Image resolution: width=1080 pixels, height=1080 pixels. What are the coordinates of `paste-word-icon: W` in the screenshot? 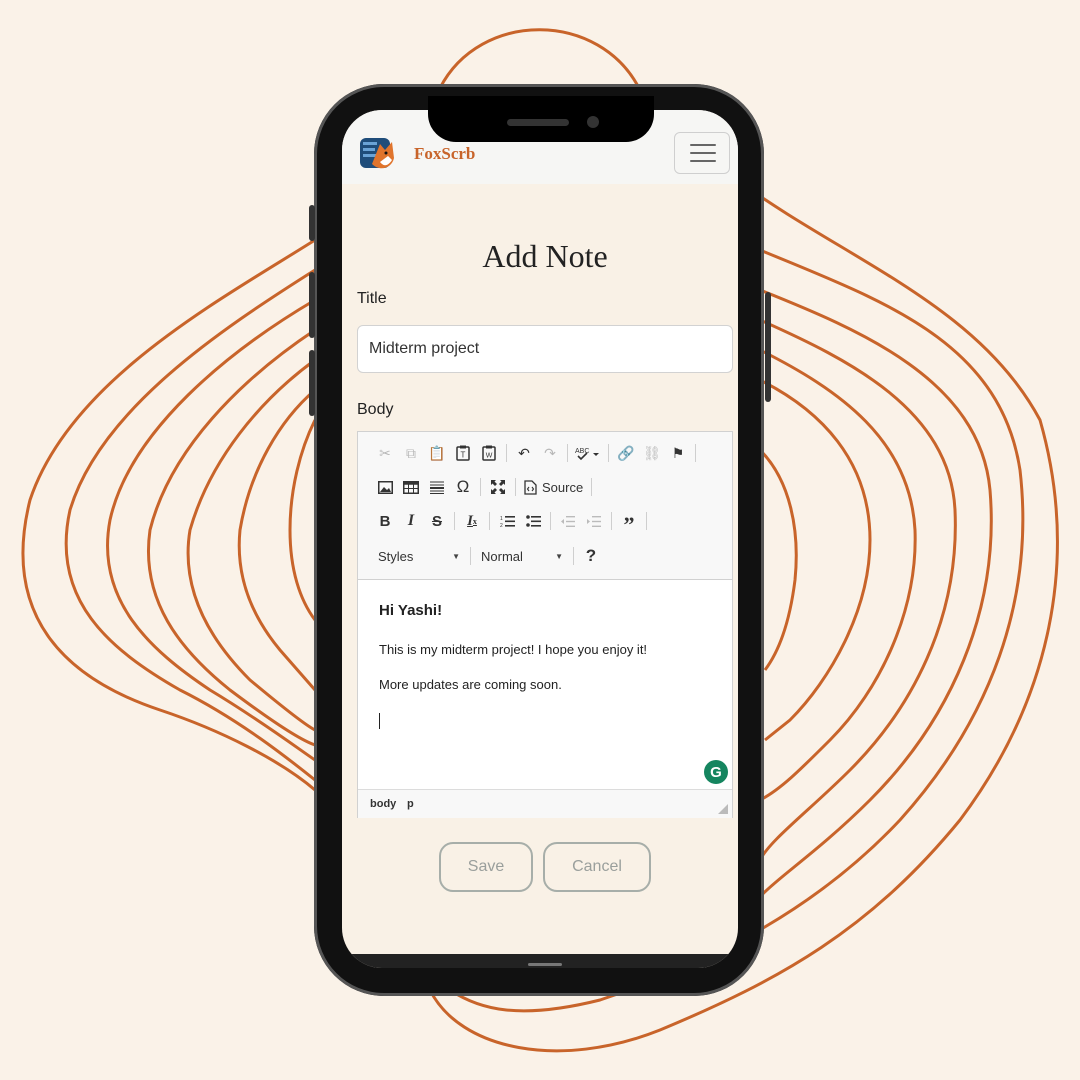 It's located at (489, 453).